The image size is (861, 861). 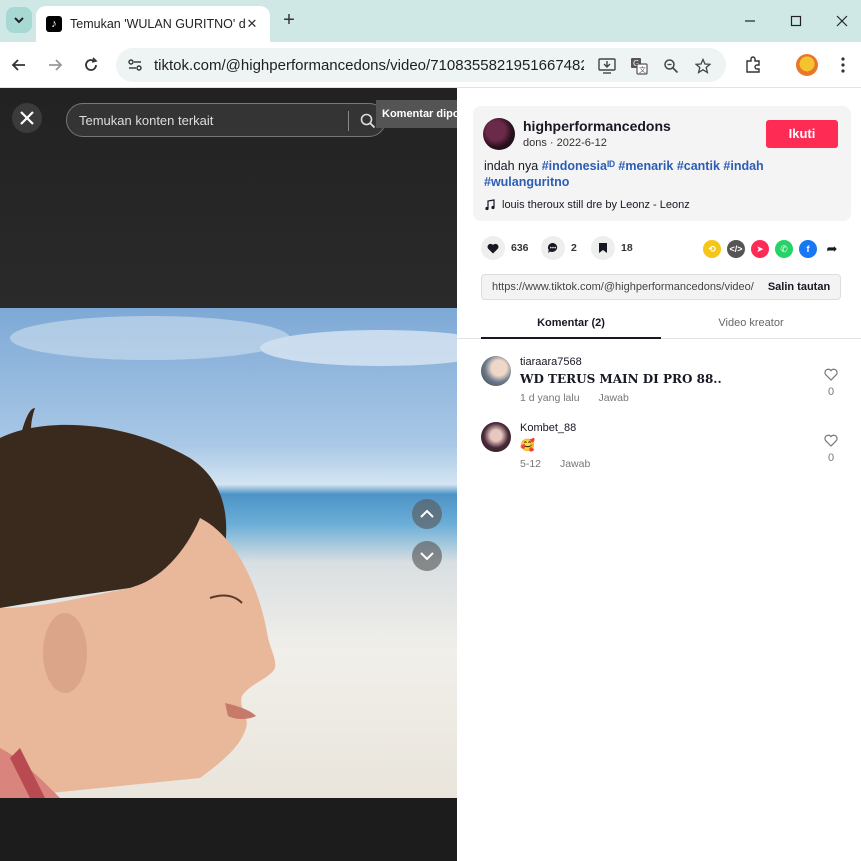 What do you see at coordinates (493, 248) in the screenshot?
I see `heart-icon` at bounding box center [493, 248].